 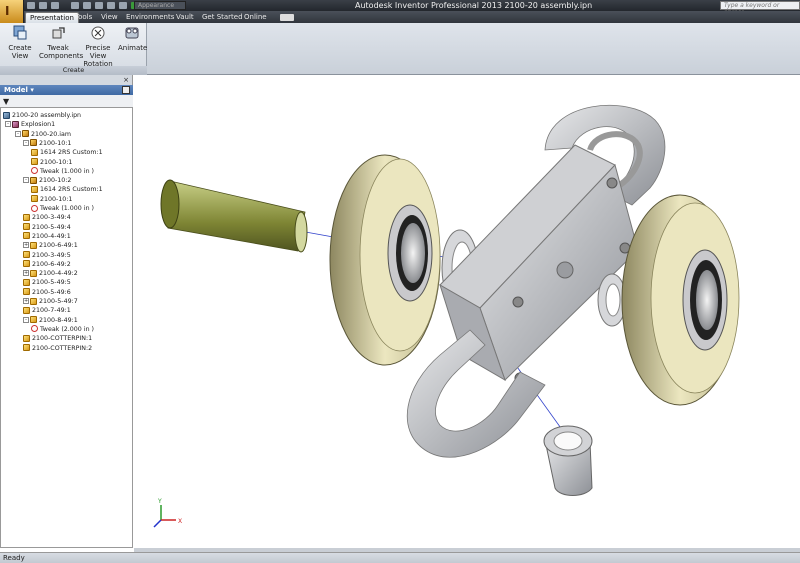 What do you see at coordinates (58, 320) in the screenshot?
I see `tree-node-label: 2100-8-49:1` at bounding box center [58, 320].